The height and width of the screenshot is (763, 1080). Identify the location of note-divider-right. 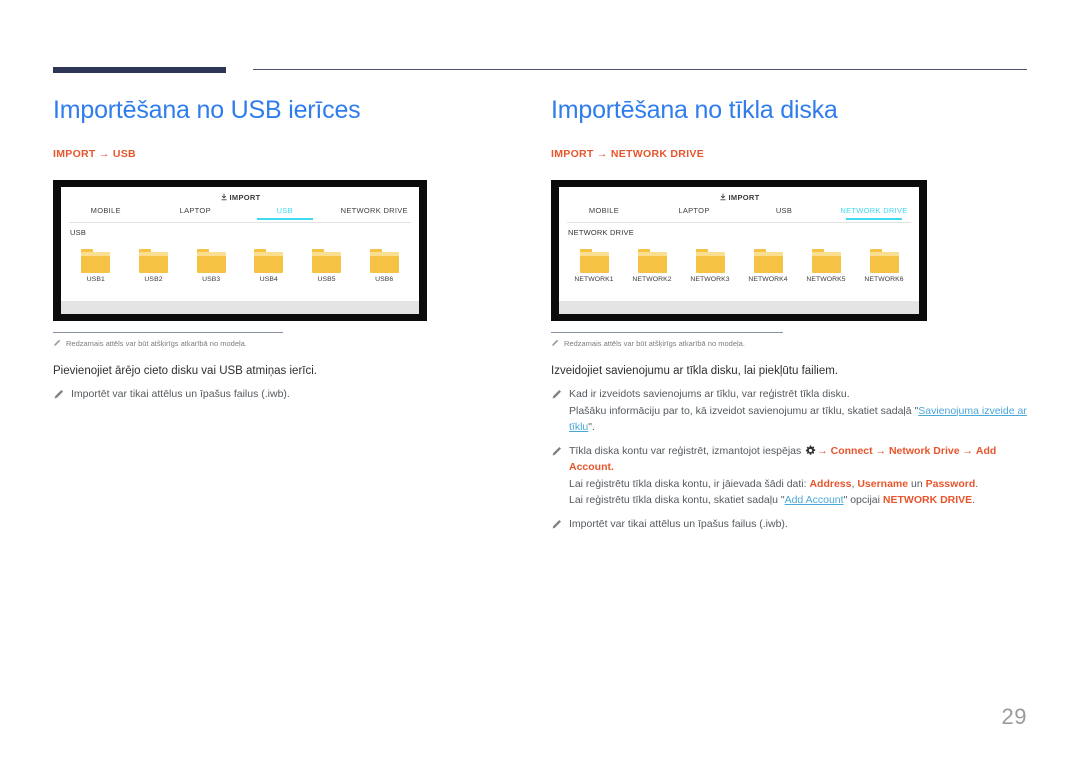
(667, 332).